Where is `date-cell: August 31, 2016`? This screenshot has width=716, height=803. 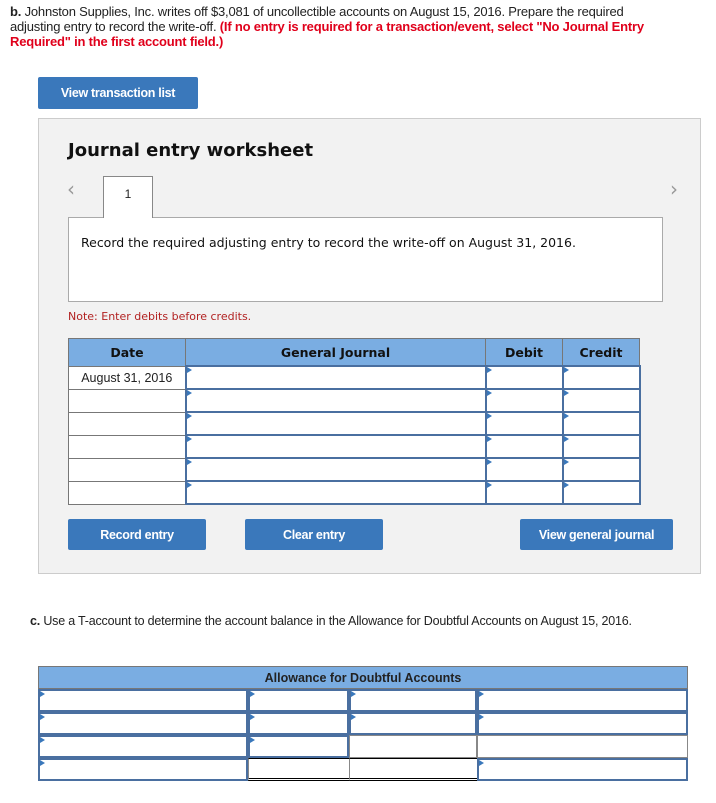
date-cell: August 31, 2016 is located at coordinates (127, 377).